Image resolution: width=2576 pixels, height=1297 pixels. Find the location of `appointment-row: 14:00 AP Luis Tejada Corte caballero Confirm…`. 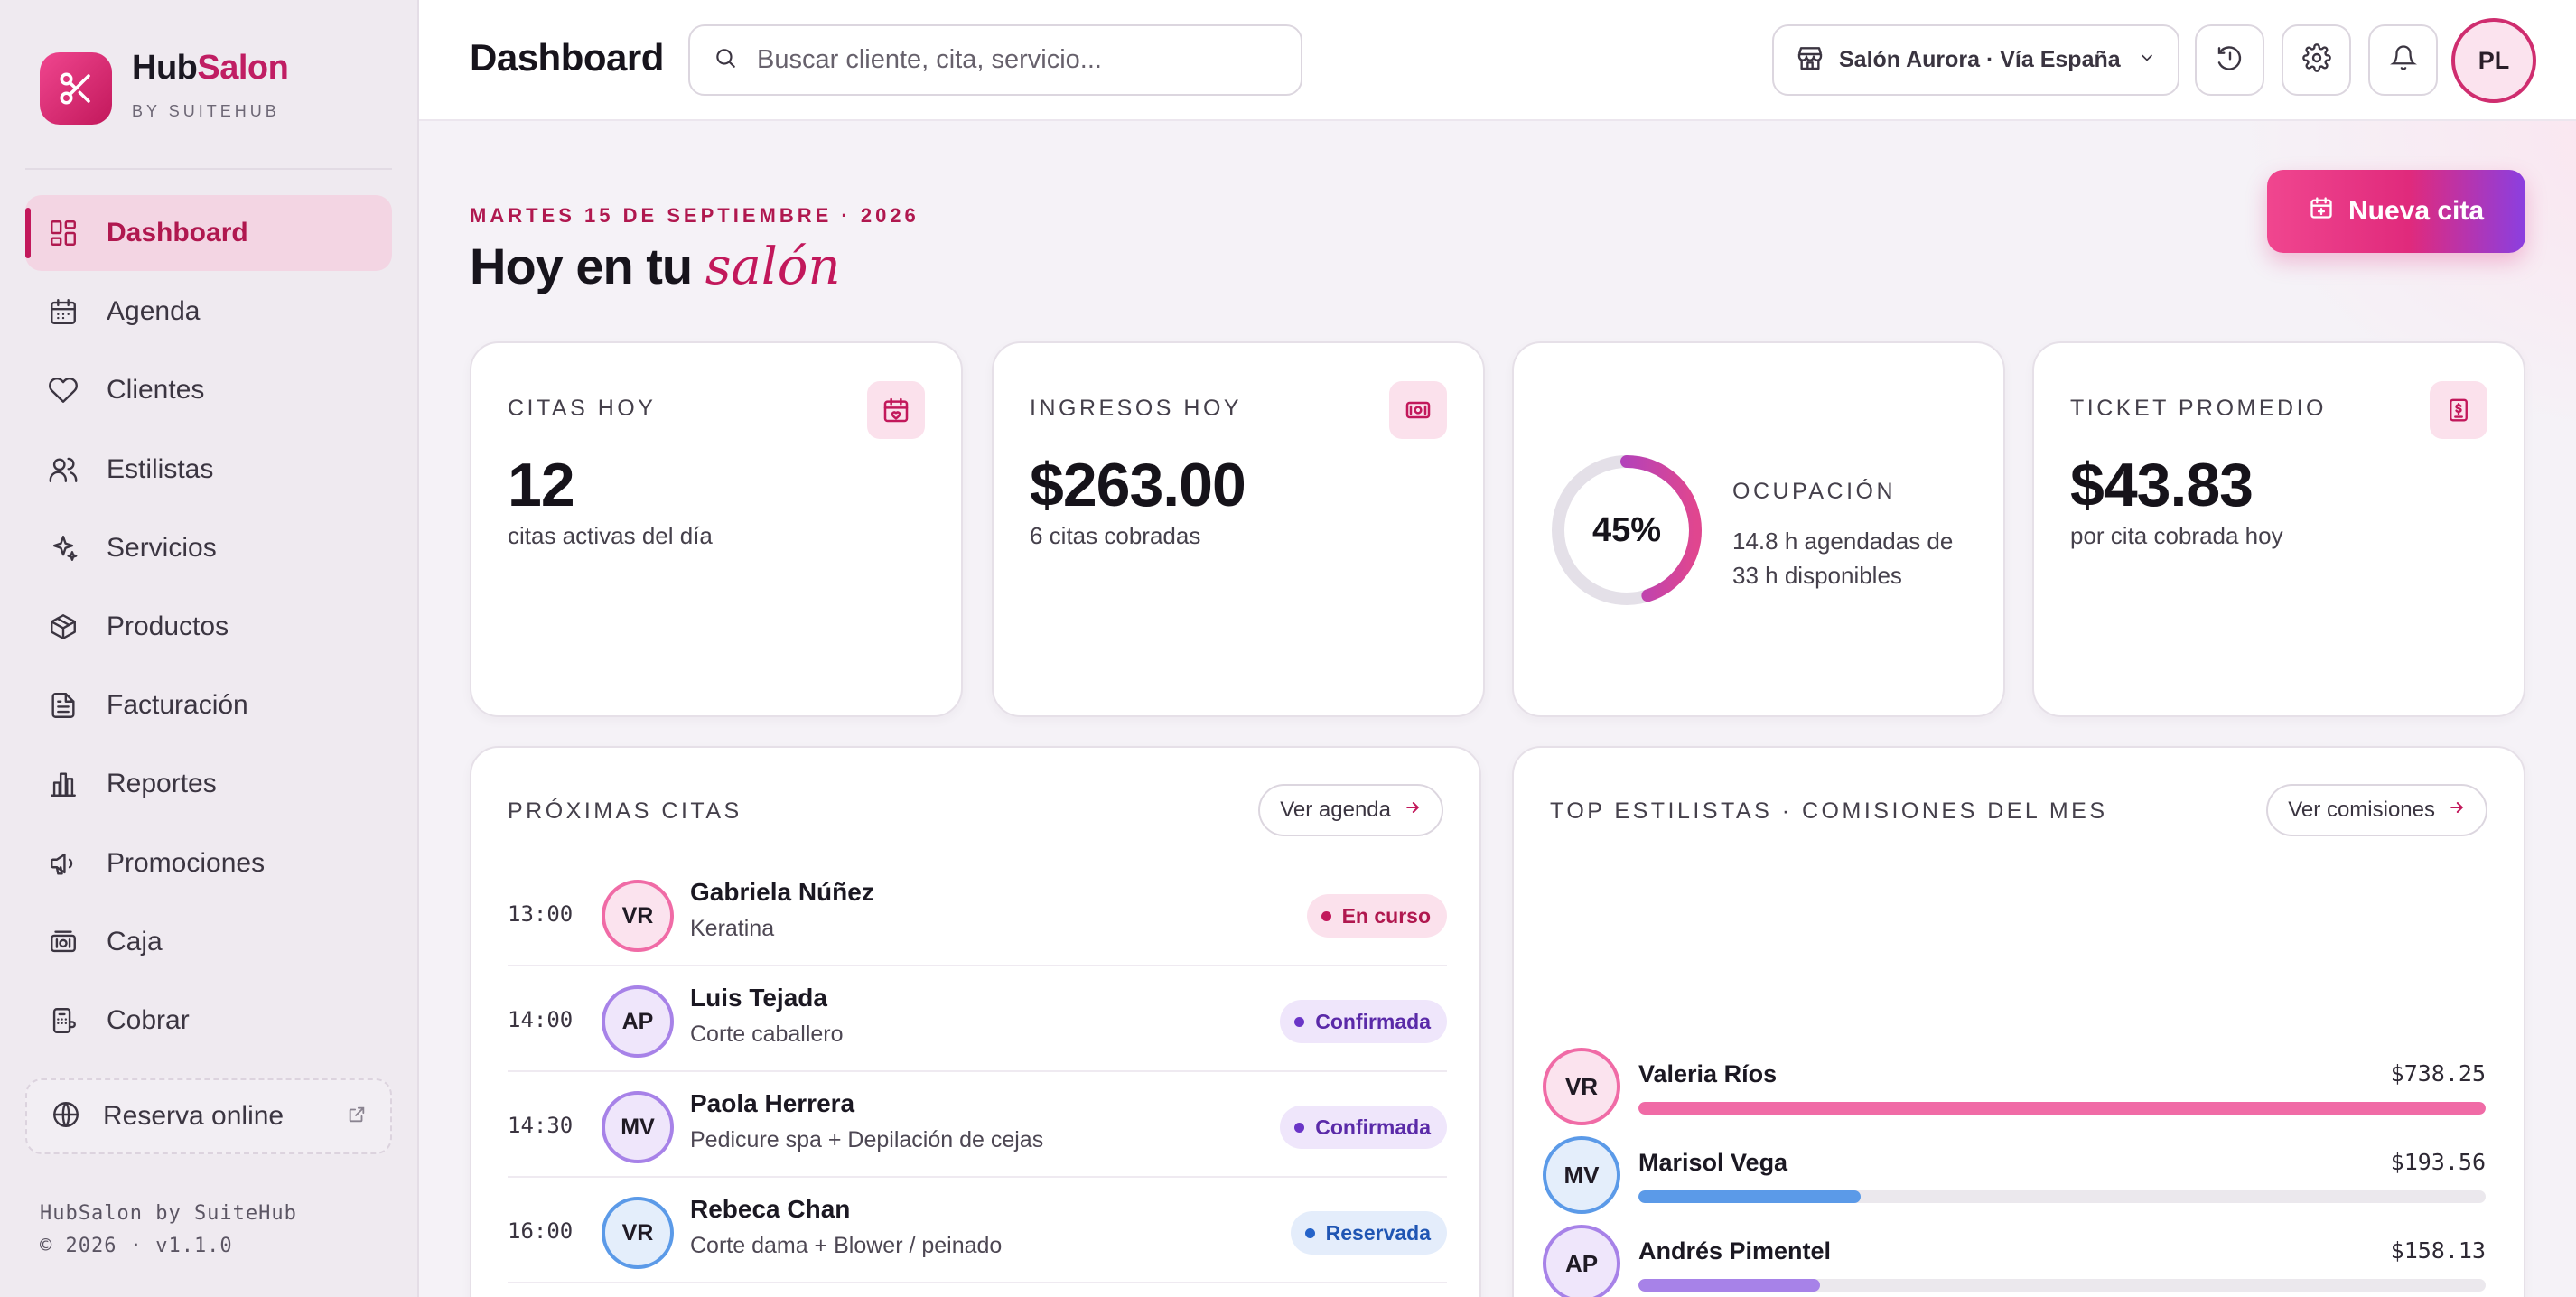

appointment-row: 14:00 AP Luis Tejada Corte caballero Confirm… is located at coordinates (977, 1019).